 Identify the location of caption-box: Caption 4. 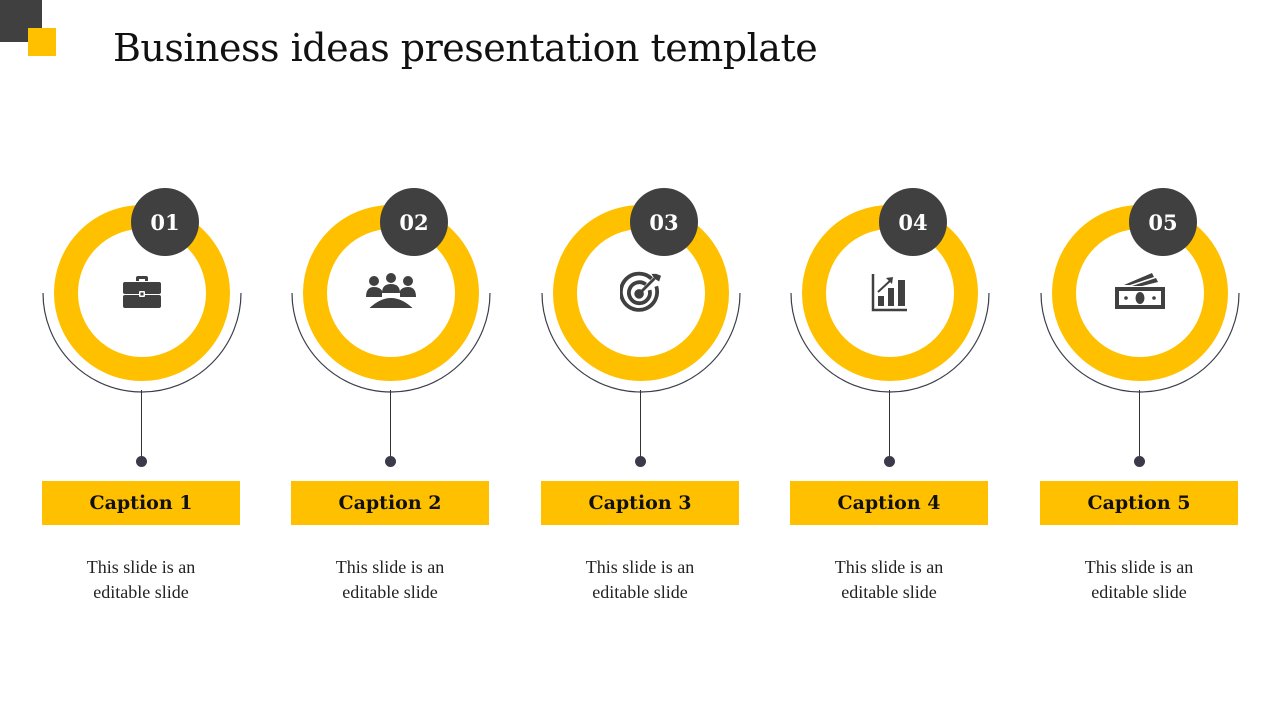
(889, 503).